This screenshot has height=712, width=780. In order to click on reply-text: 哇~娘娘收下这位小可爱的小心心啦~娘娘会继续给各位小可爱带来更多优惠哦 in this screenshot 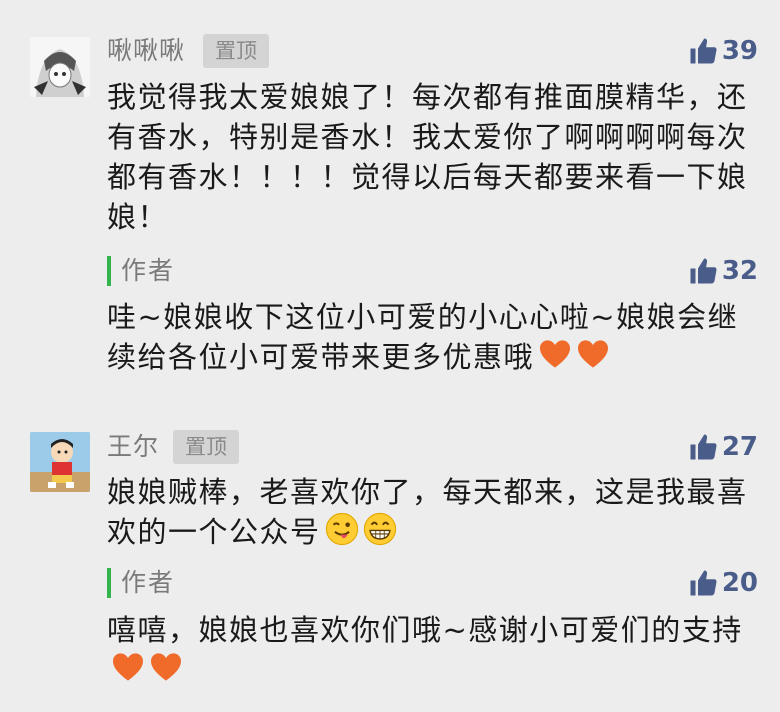, I will do `click(437, 338)`.